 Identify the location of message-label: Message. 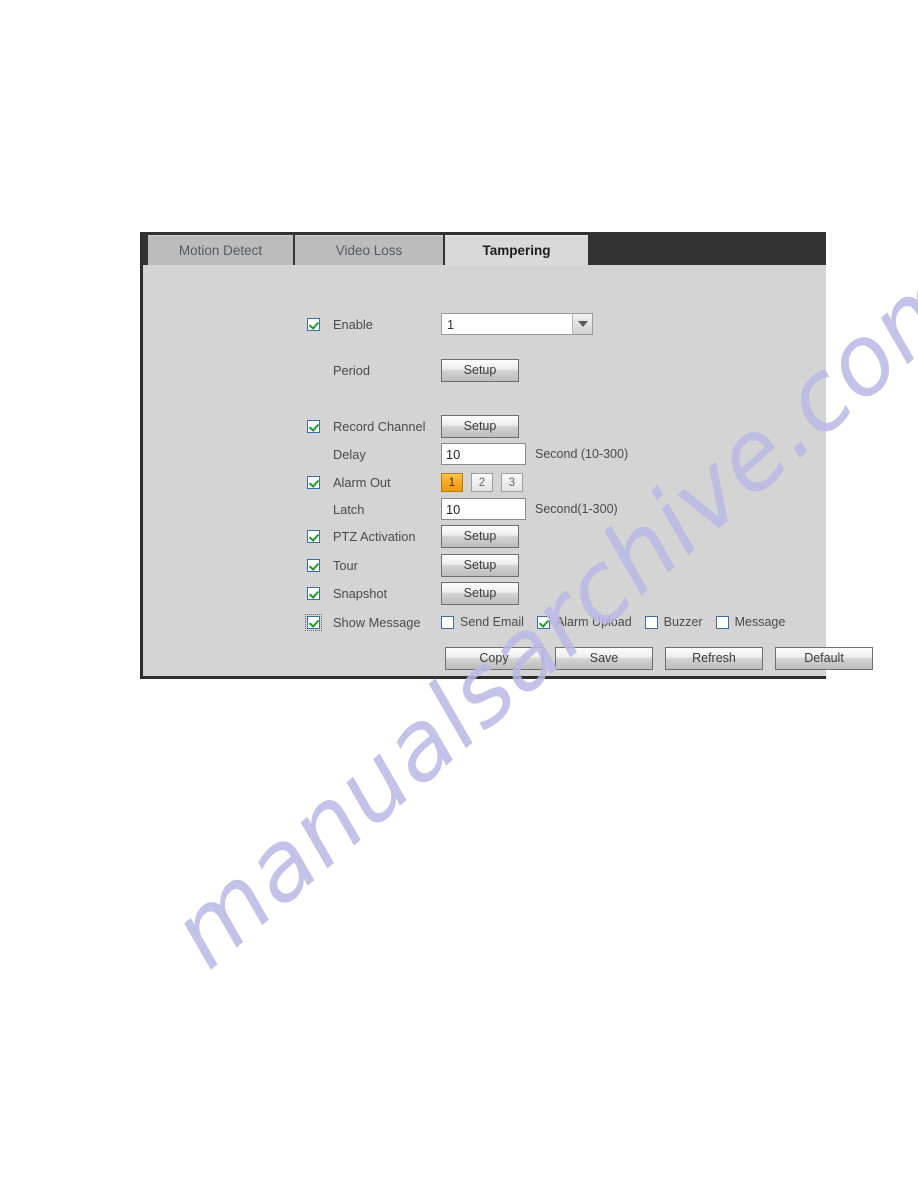
(760, 622).